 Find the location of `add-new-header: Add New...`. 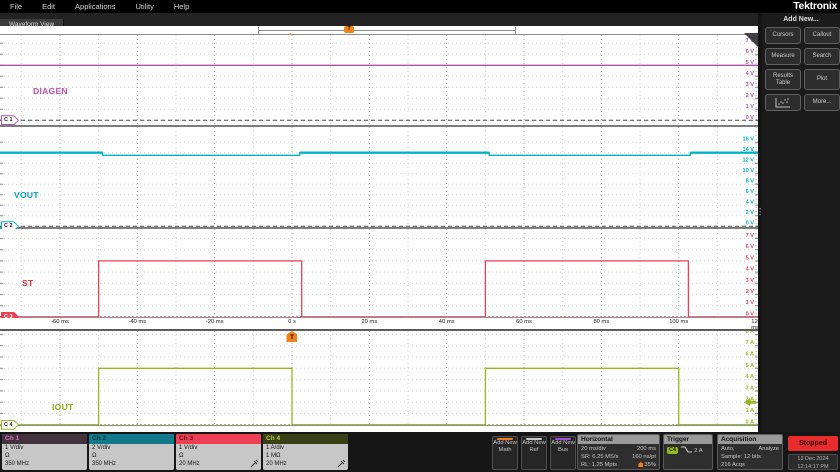

add-new-header: Add New... is located at coordinates (801, 19).